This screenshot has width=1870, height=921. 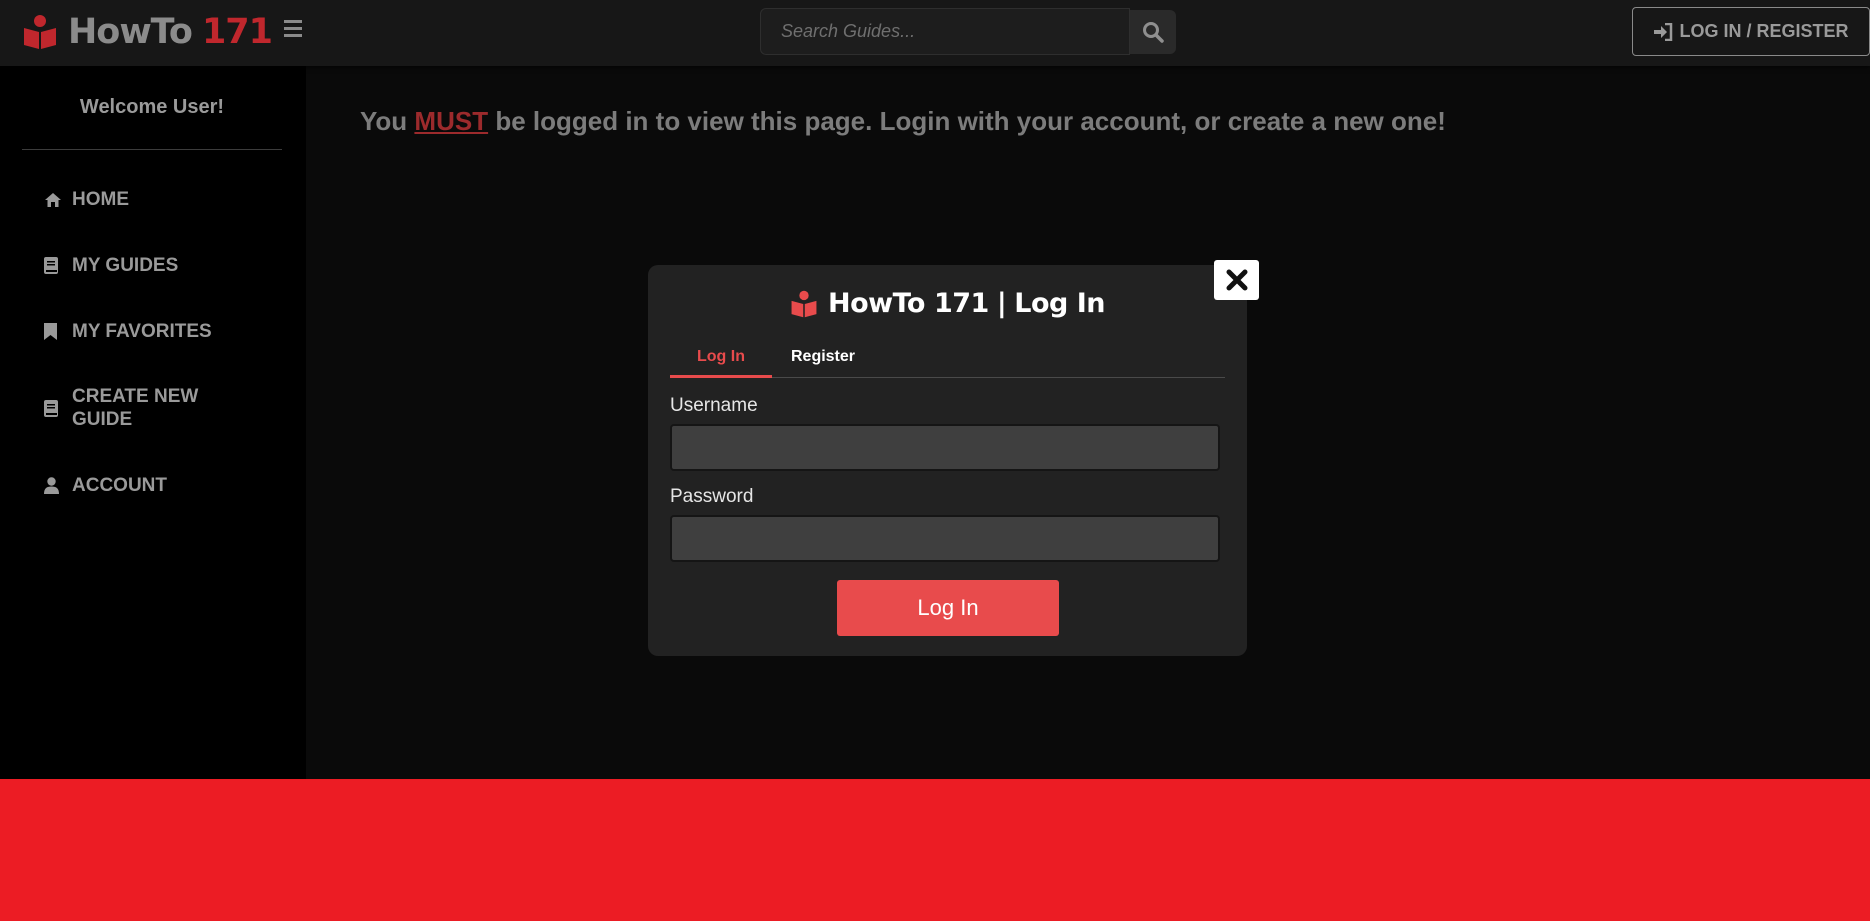 What do you see at coordinates (1059, 303) in the screenshot?
I see `modal-title-suffix: Log In` at bounding box center [1059, 303].